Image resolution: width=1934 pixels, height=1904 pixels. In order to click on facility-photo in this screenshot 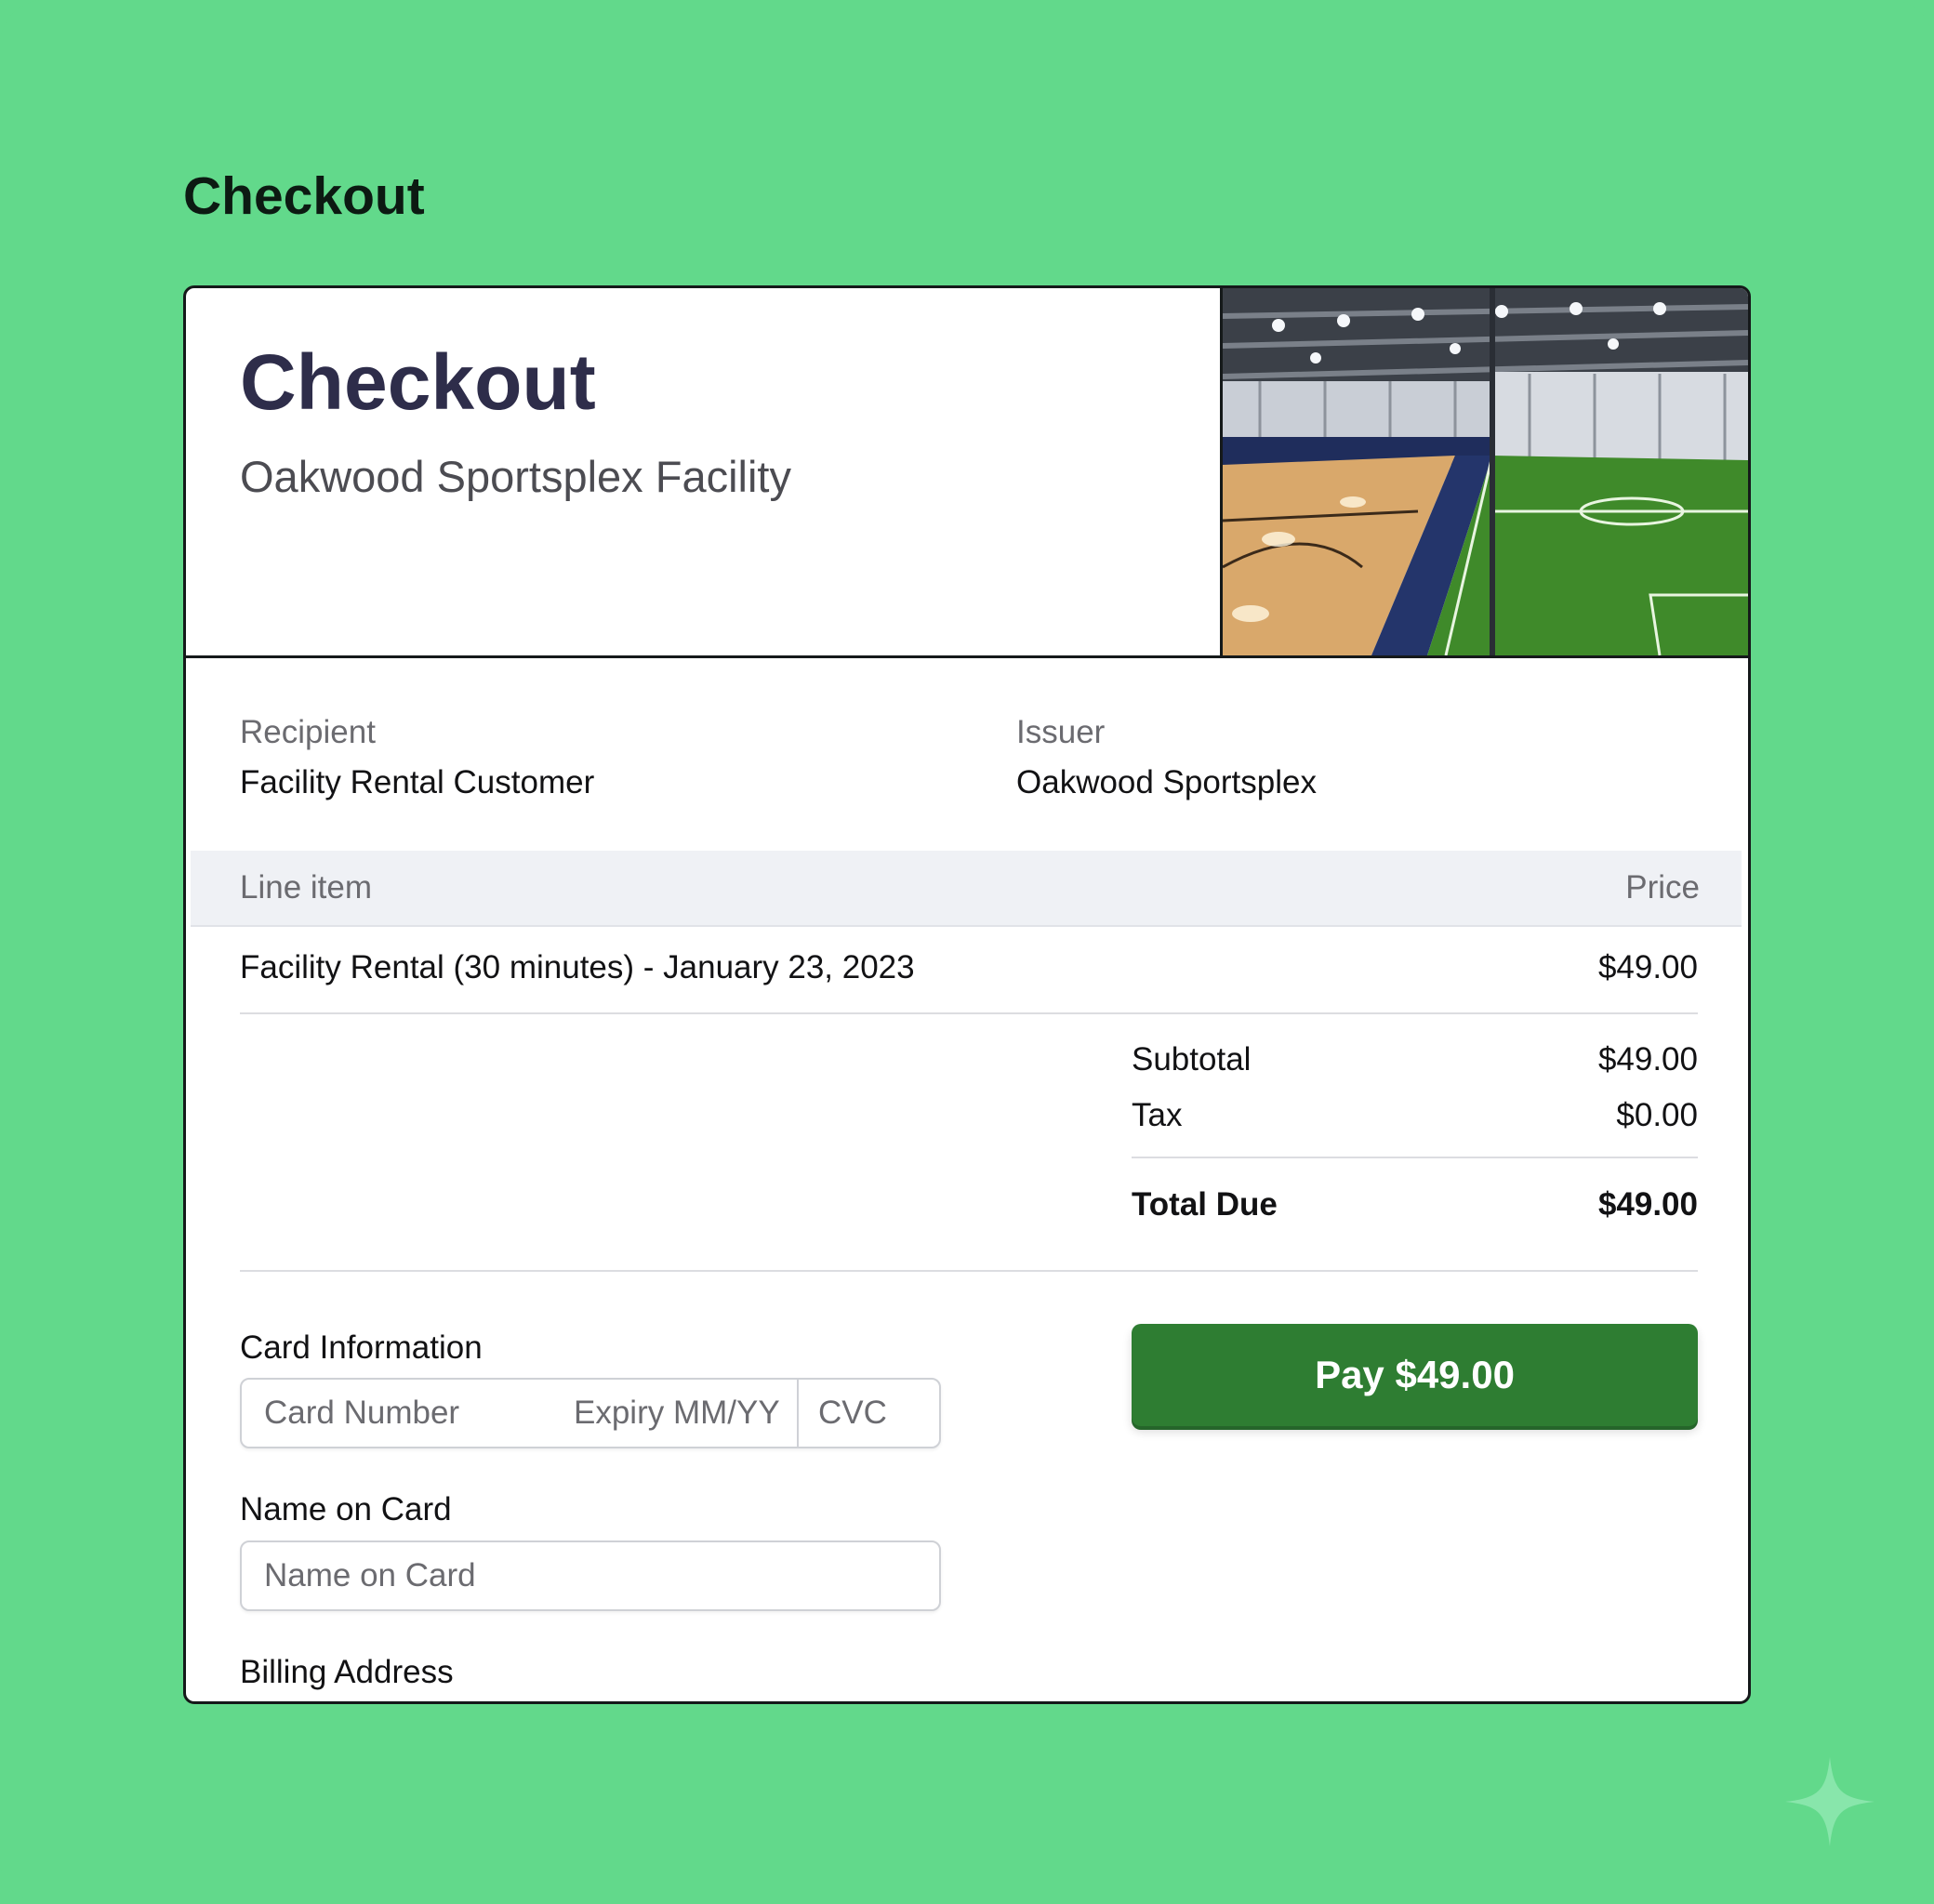, I will do `click(1484, 471)`.